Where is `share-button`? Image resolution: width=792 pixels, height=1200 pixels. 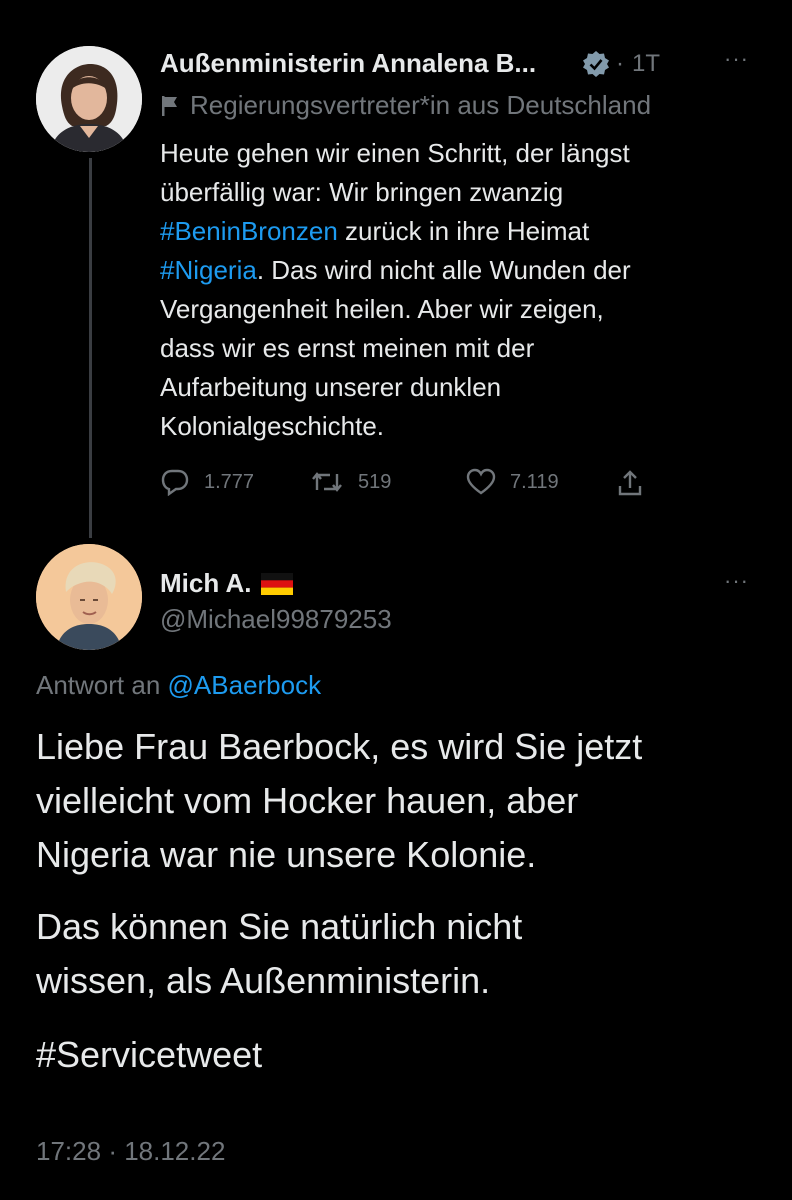
share-button is located at coordinates (630, 483).